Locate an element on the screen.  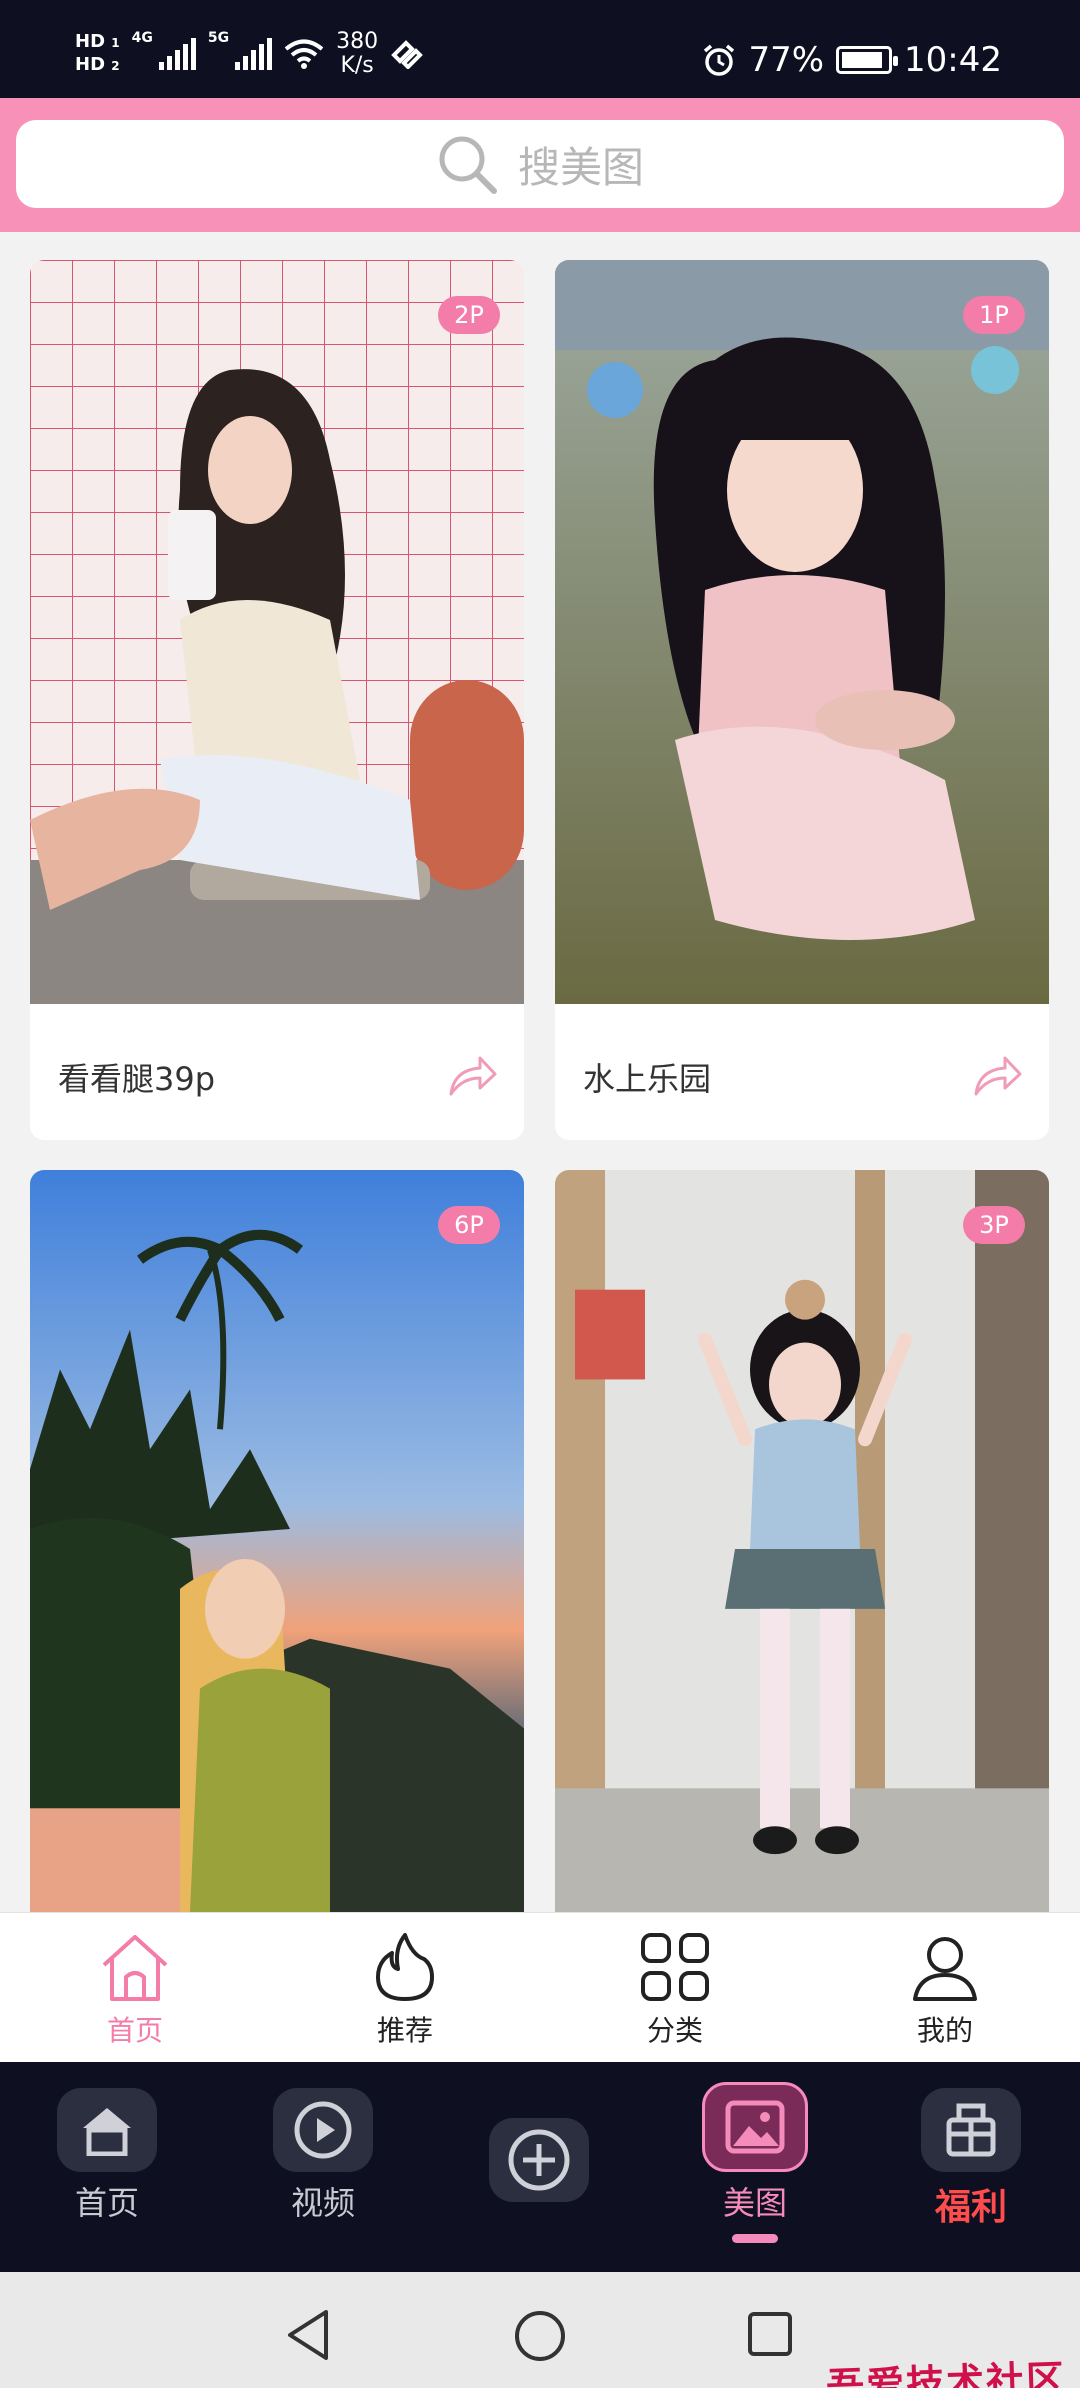
card-title: 看看腿39p is located at coordinates (137, 1079).